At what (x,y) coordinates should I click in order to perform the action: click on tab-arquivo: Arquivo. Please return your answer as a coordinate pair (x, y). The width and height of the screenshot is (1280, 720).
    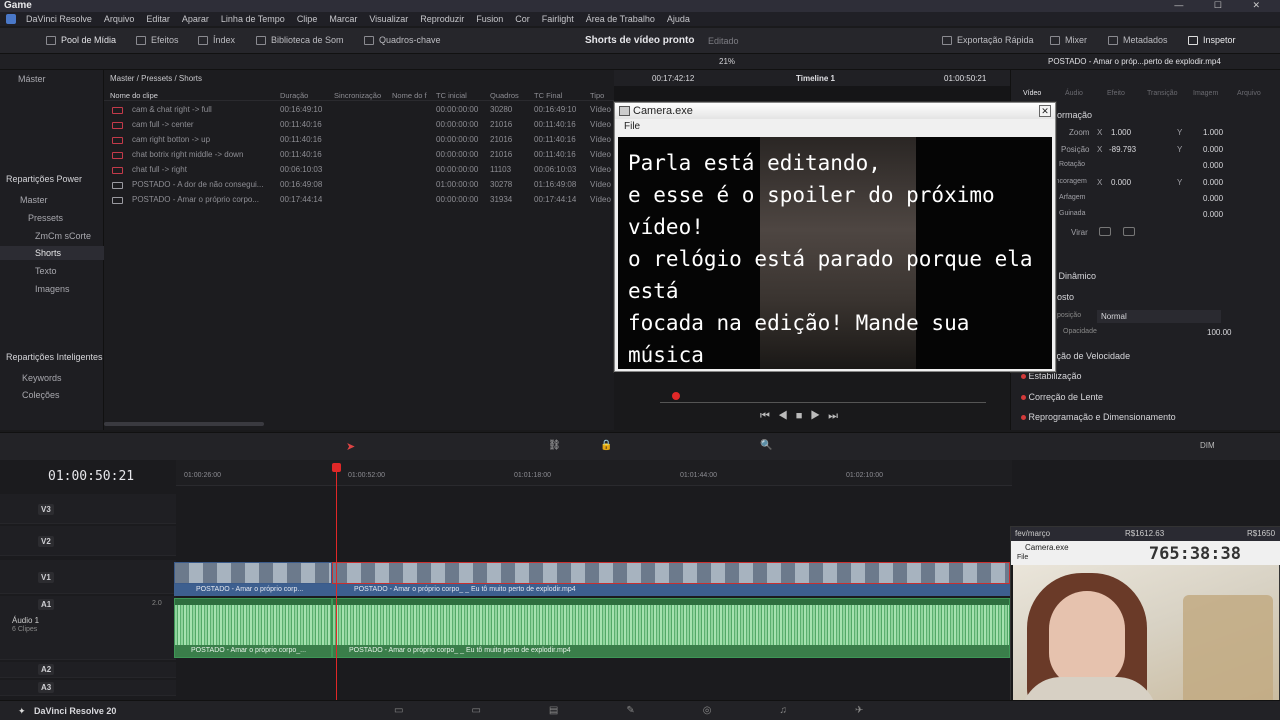
    Looking at the image, I should click on (1249, 93).